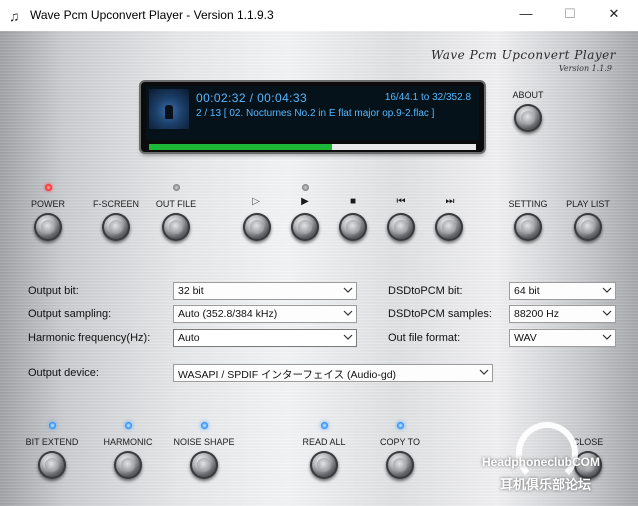 Image resolution: width=638 pixels, height=506 pixels. I want to click on previous-icon: ⏮, so click(401, 201).